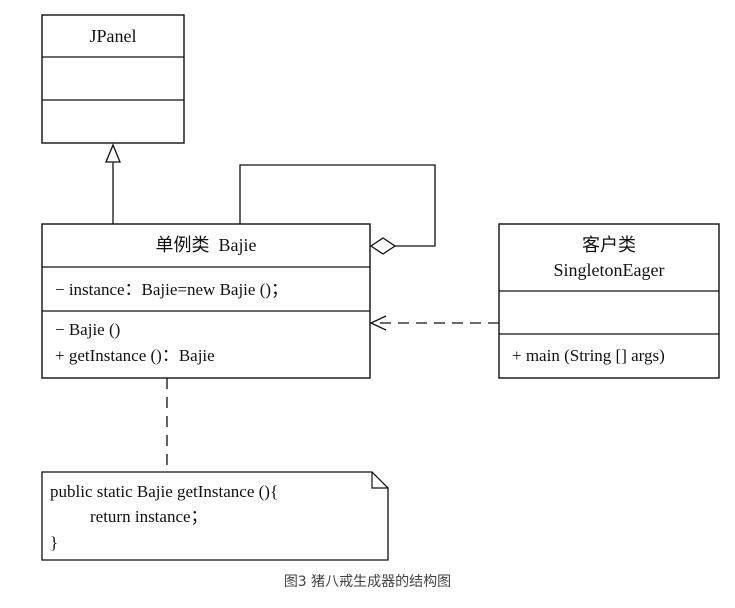 This screenshot has width=735, height=608. What do you see at coordinates (149, 516) in the screenshot?
I see `note-line-2: return instance；` at bounding box center [149, 516].